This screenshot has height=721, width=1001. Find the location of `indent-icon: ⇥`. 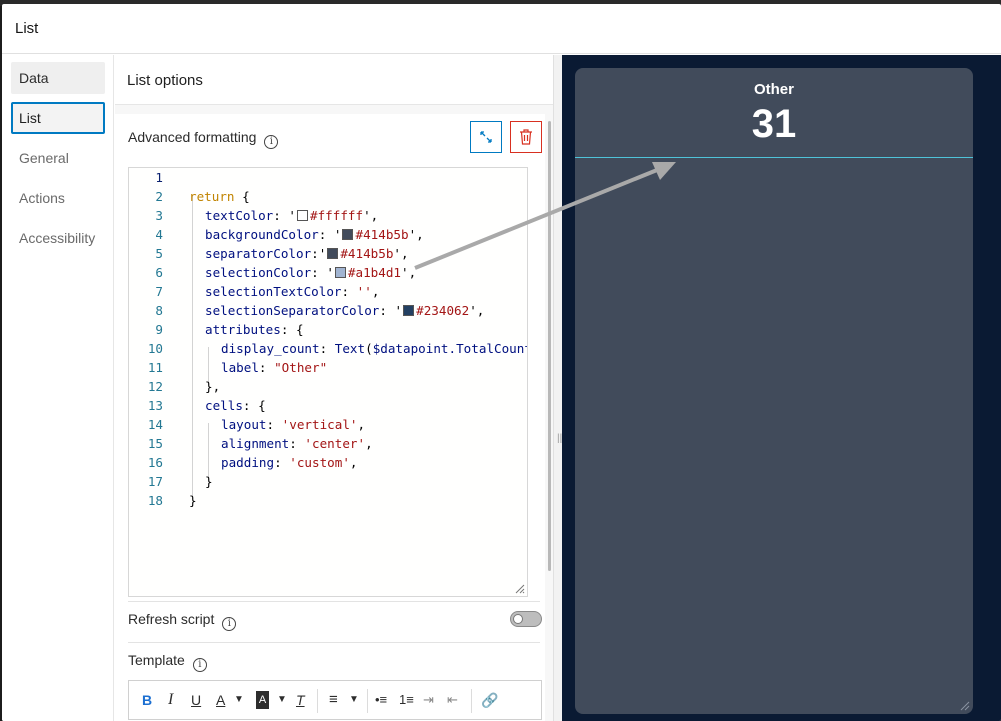

indent-icon: ⇥ is located at coordinates (428, 700).